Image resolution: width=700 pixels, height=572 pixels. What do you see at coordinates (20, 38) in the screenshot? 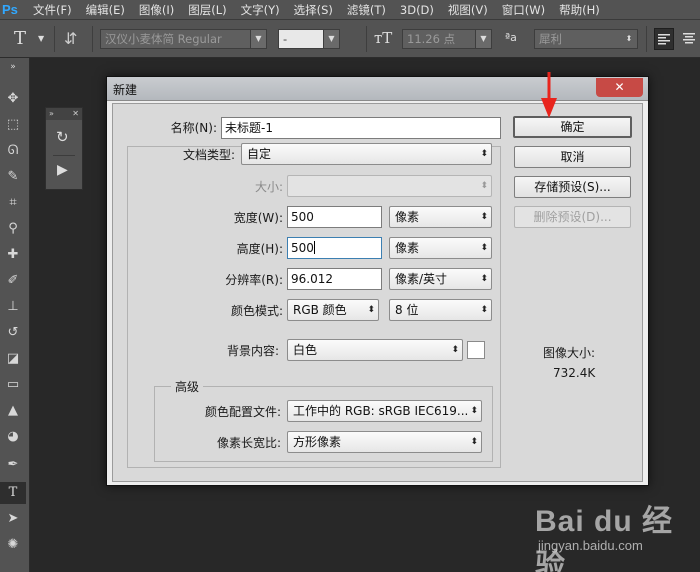
I see `type-tool-preset-icon: T` at bounding box center [20, 38].